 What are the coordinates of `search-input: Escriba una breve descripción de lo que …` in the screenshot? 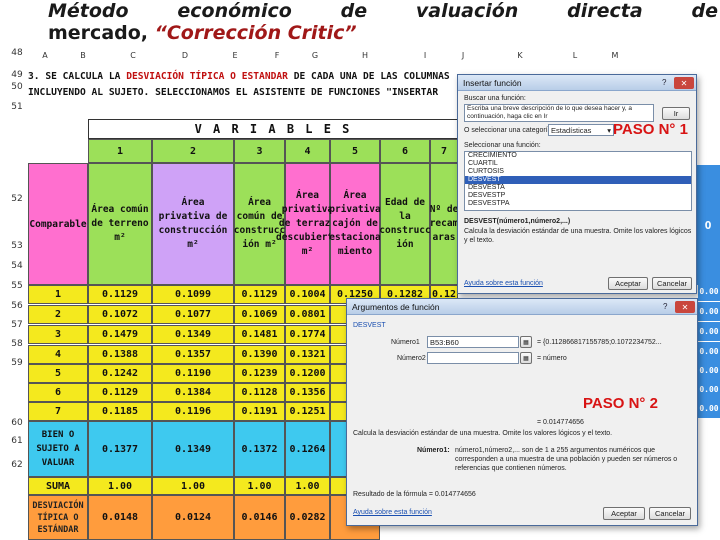 It's located at (559, 113).